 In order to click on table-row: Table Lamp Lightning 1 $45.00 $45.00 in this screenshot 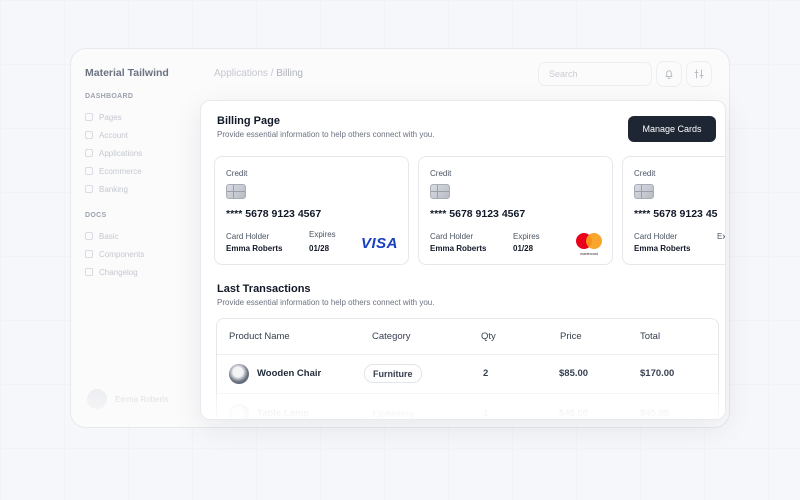, I will do `click(467, 406)`.